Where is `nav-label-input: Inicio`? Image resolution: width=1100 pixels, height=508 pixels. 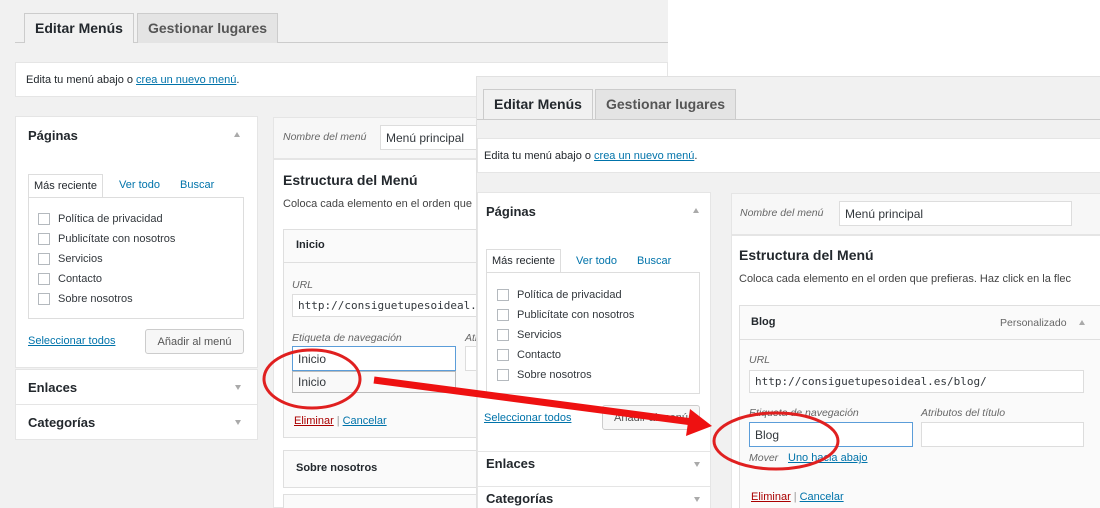
nav-label-input: Inicio is located at coordinates (374, 358).